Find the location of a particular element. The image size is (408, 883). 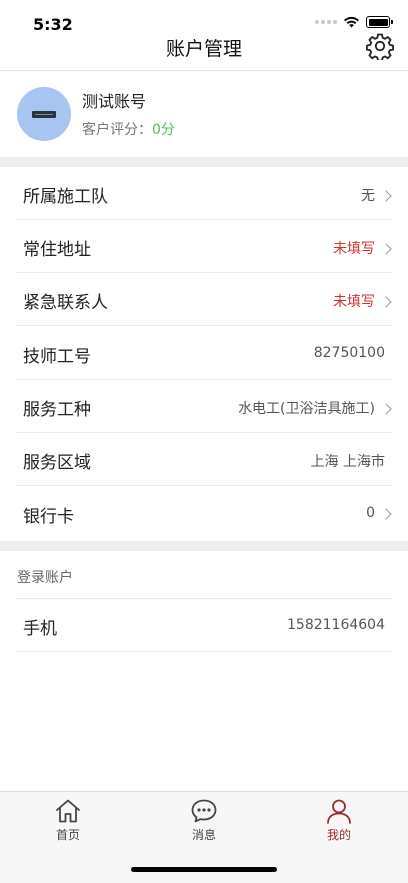

tab-messages: 消息 is located at coordinates (204, 824).